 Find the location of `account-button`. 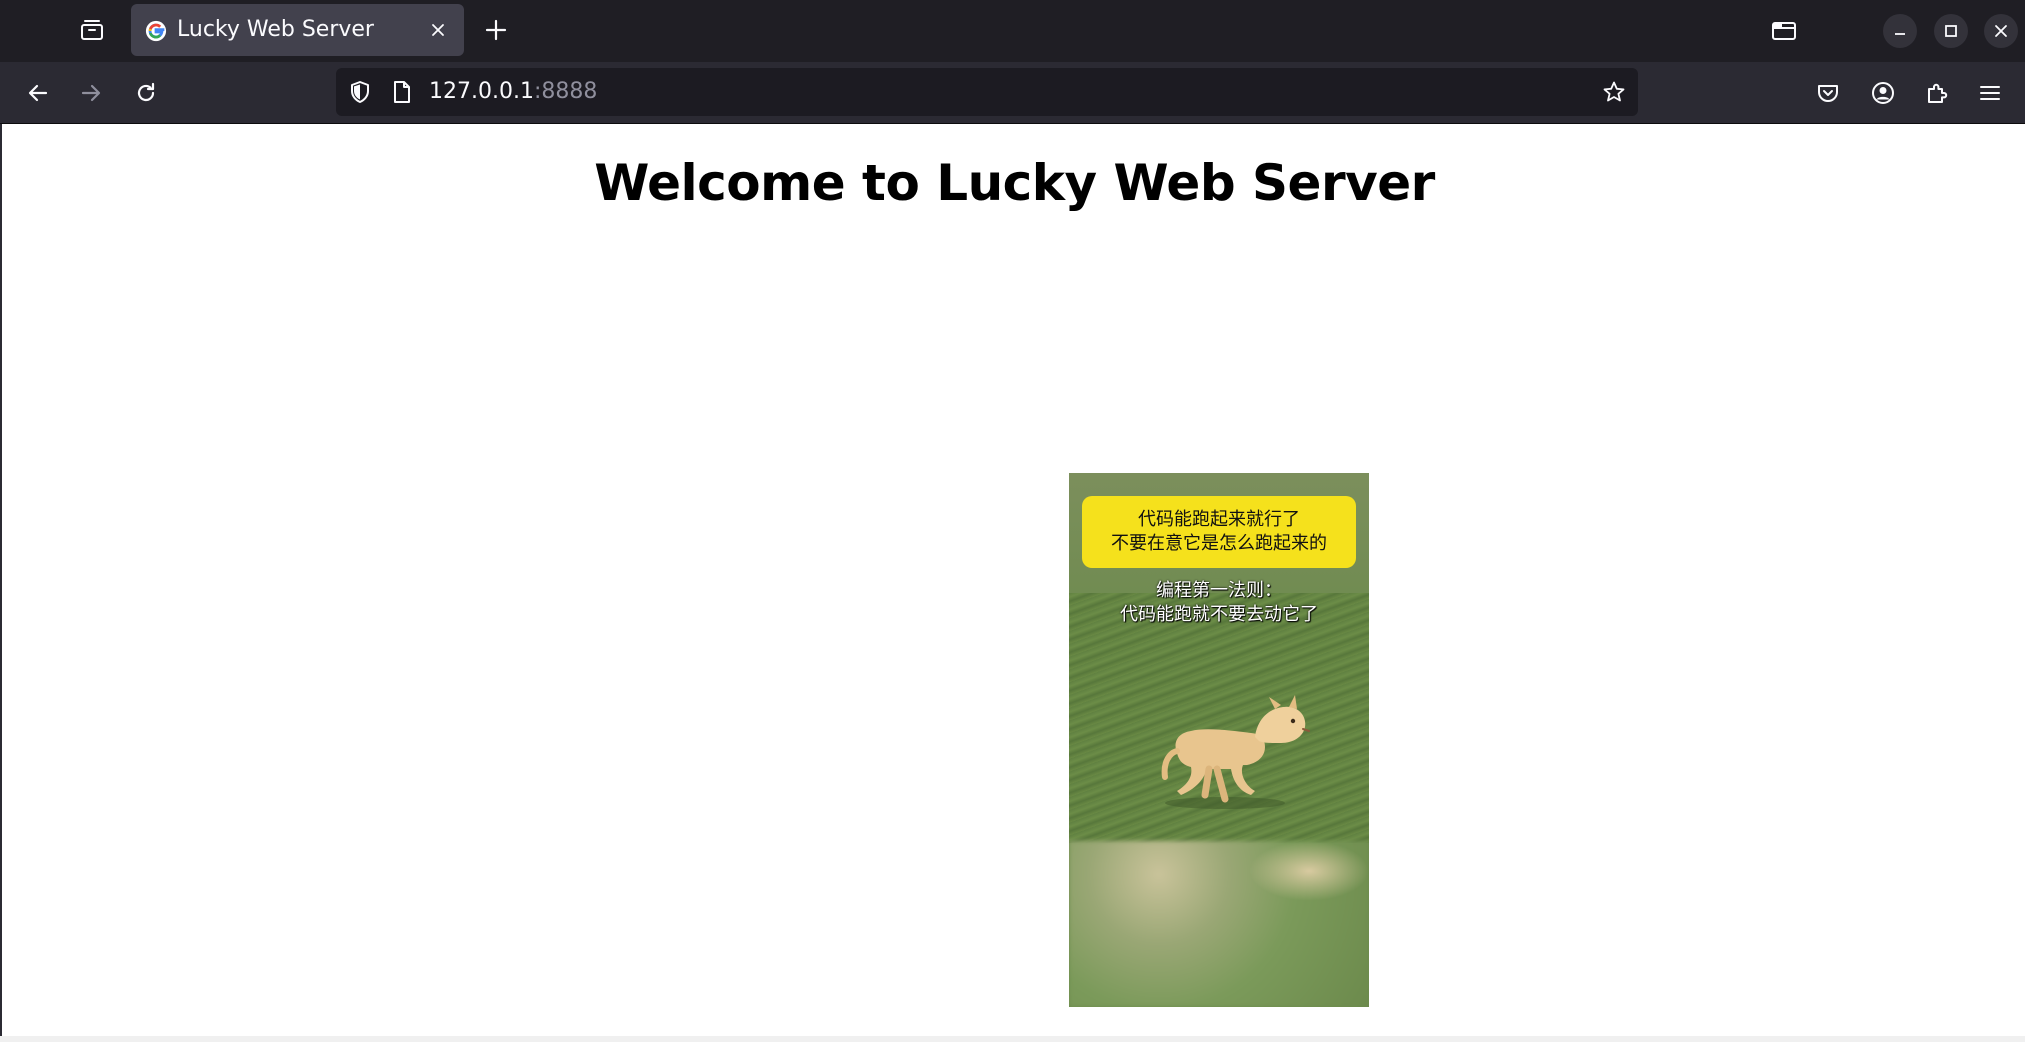

account-button is located at coordinates (1883, 93).